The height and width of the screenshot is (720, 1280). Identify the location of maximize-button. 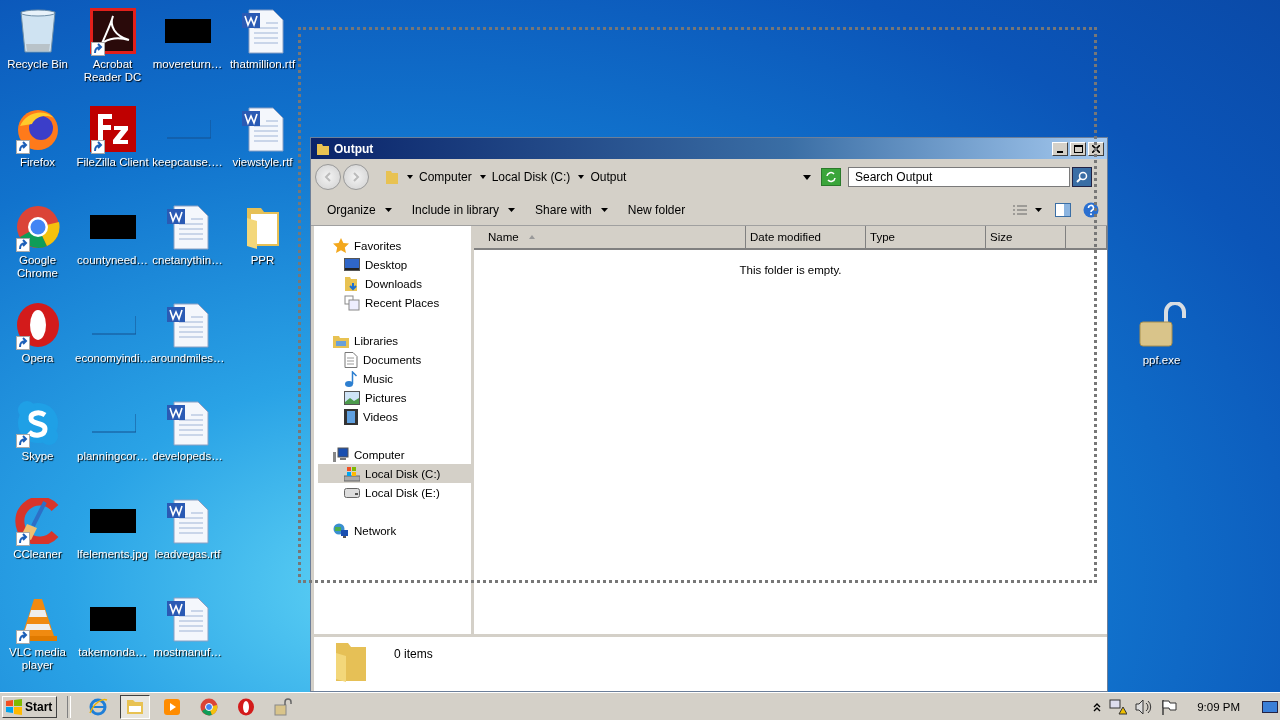
(1078, 148).